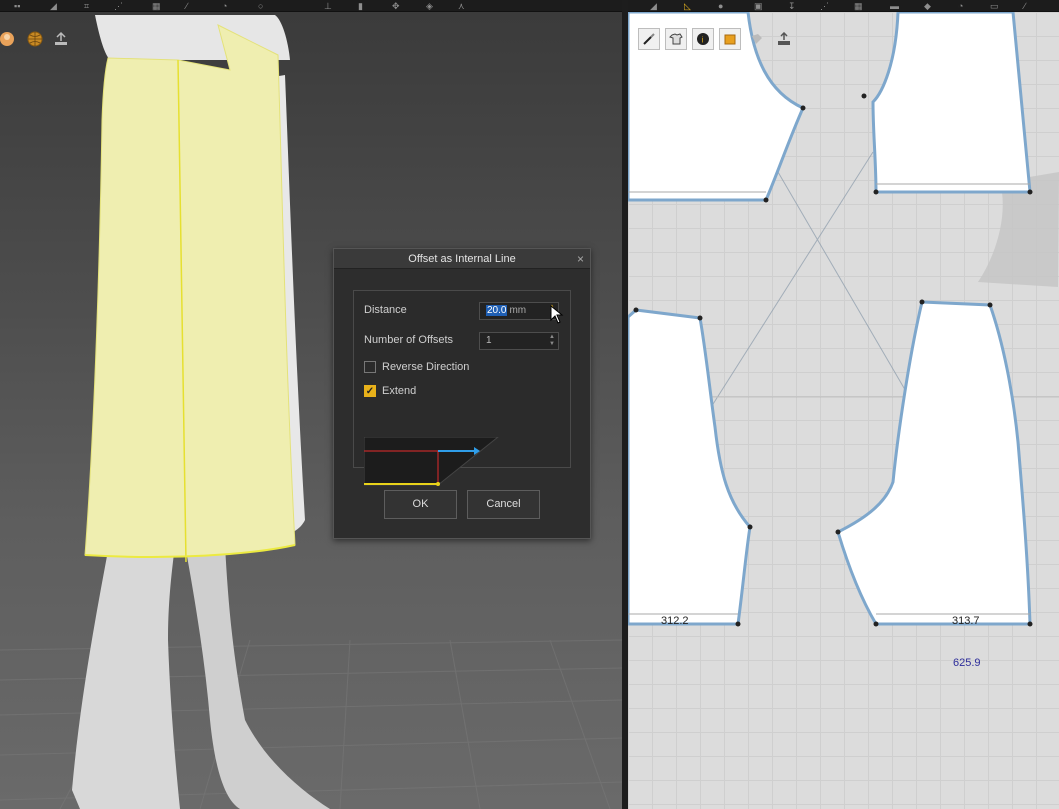  I want to click on shirt-icon, so click(676, 39).